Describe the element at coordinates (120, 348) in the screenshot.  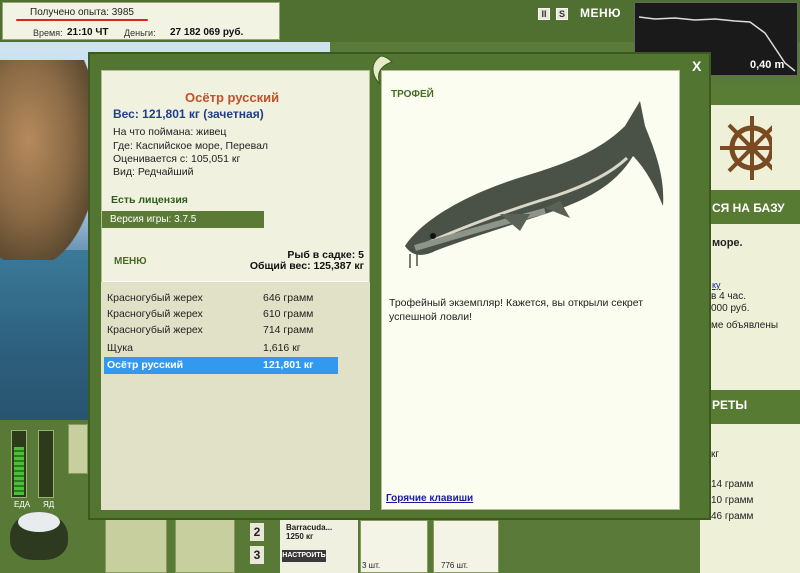
I see `catch-name: Щука` at that location.